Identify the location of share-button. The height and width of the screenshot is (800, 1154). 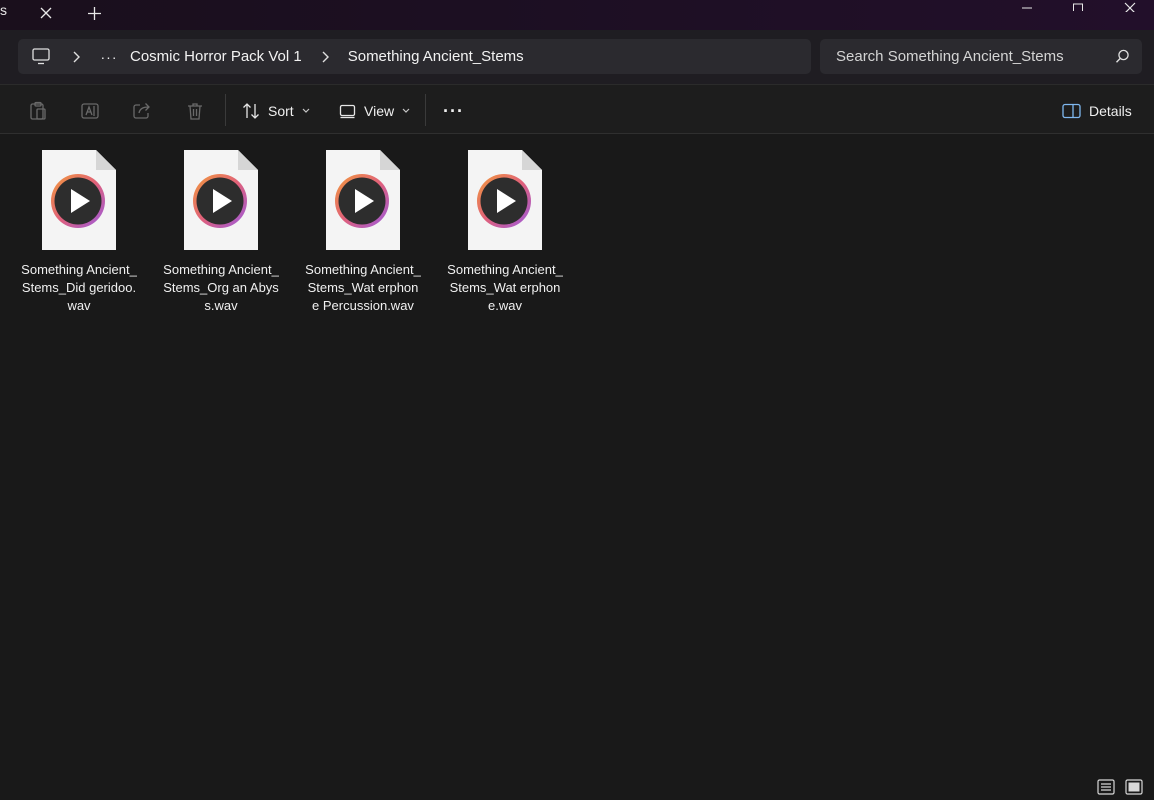
(142, 111).